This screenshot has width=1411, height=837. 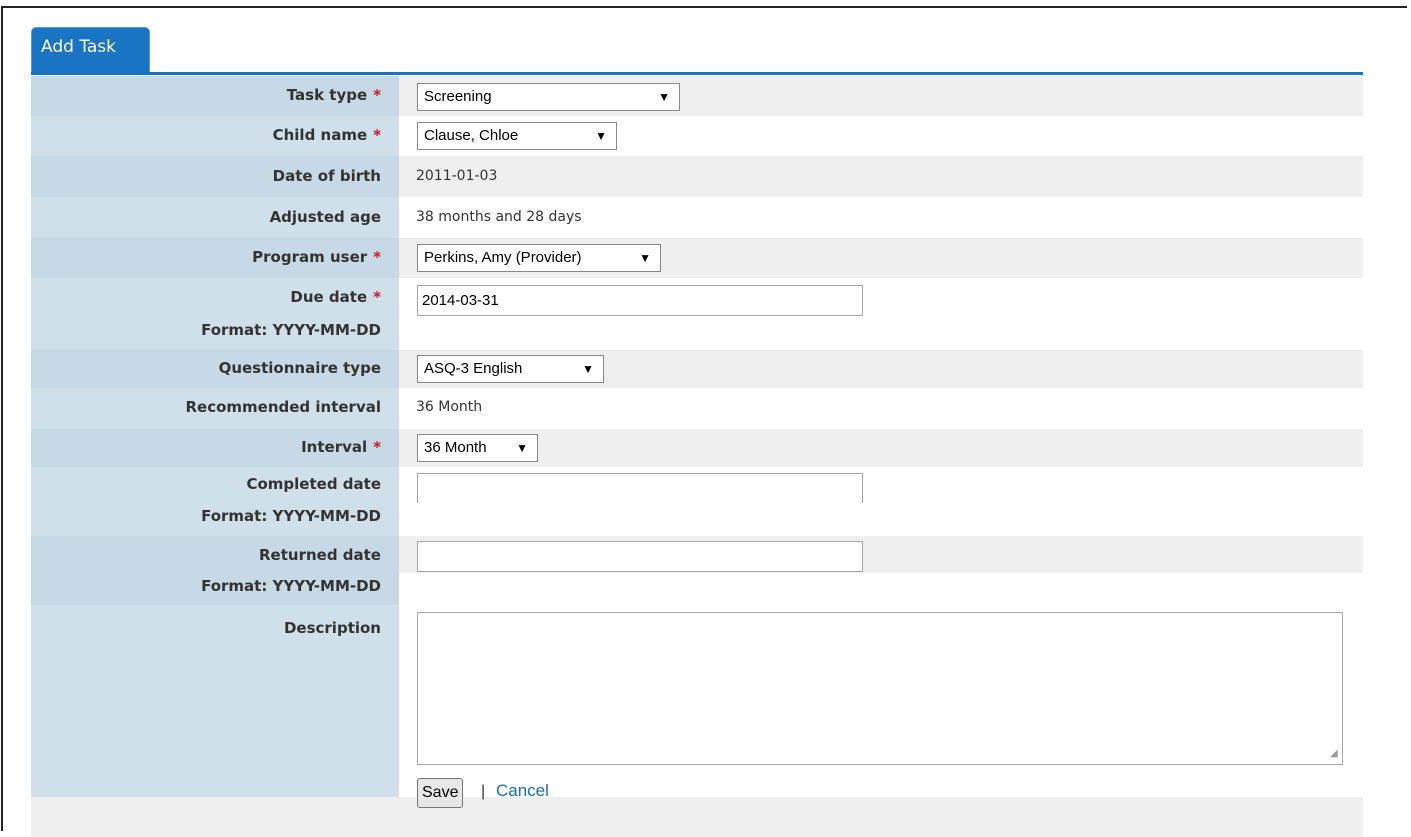 I want to click on child-name-select: Clause, Chloe ▼, so click(x=517, y=136).